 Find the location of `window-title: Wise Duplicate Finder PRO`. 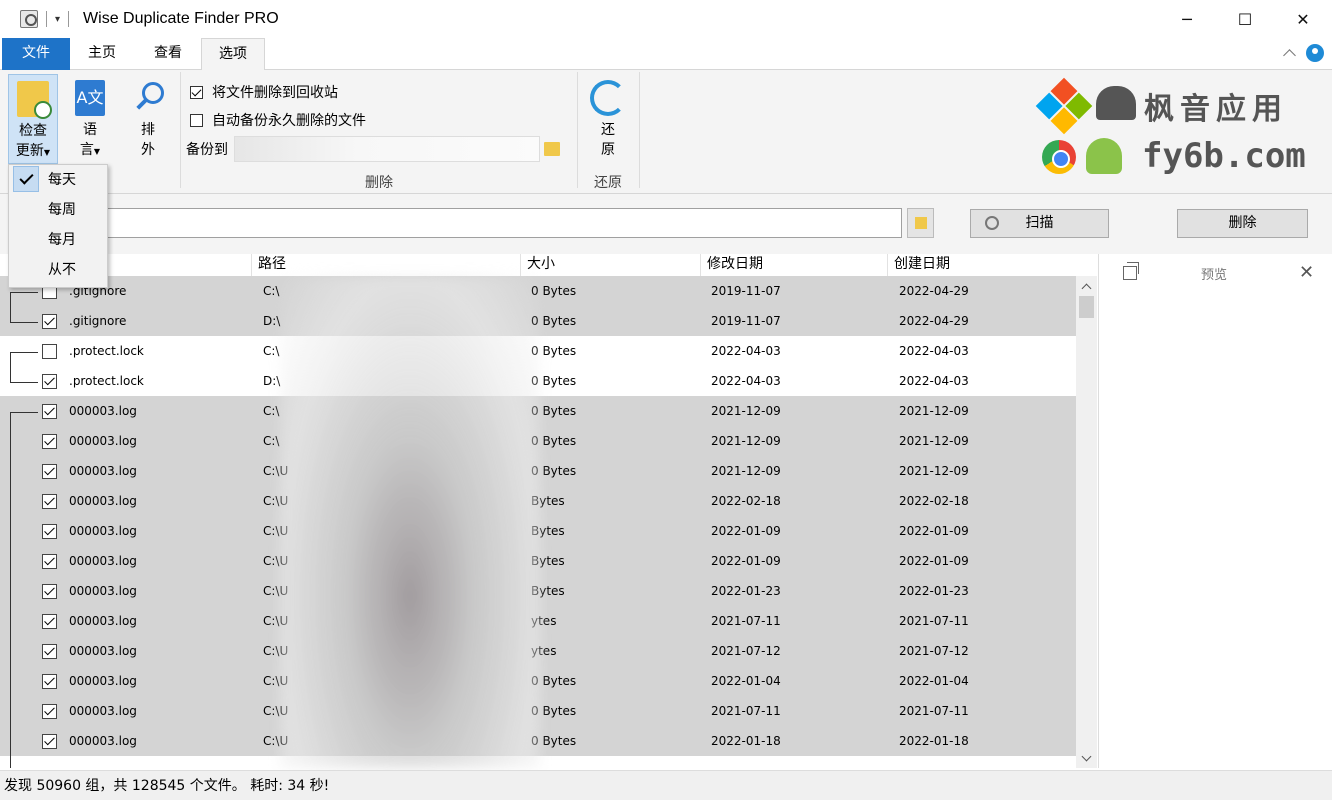

window-title: Wise Duplicate Finder PRO is located at coordinates (181, 18).